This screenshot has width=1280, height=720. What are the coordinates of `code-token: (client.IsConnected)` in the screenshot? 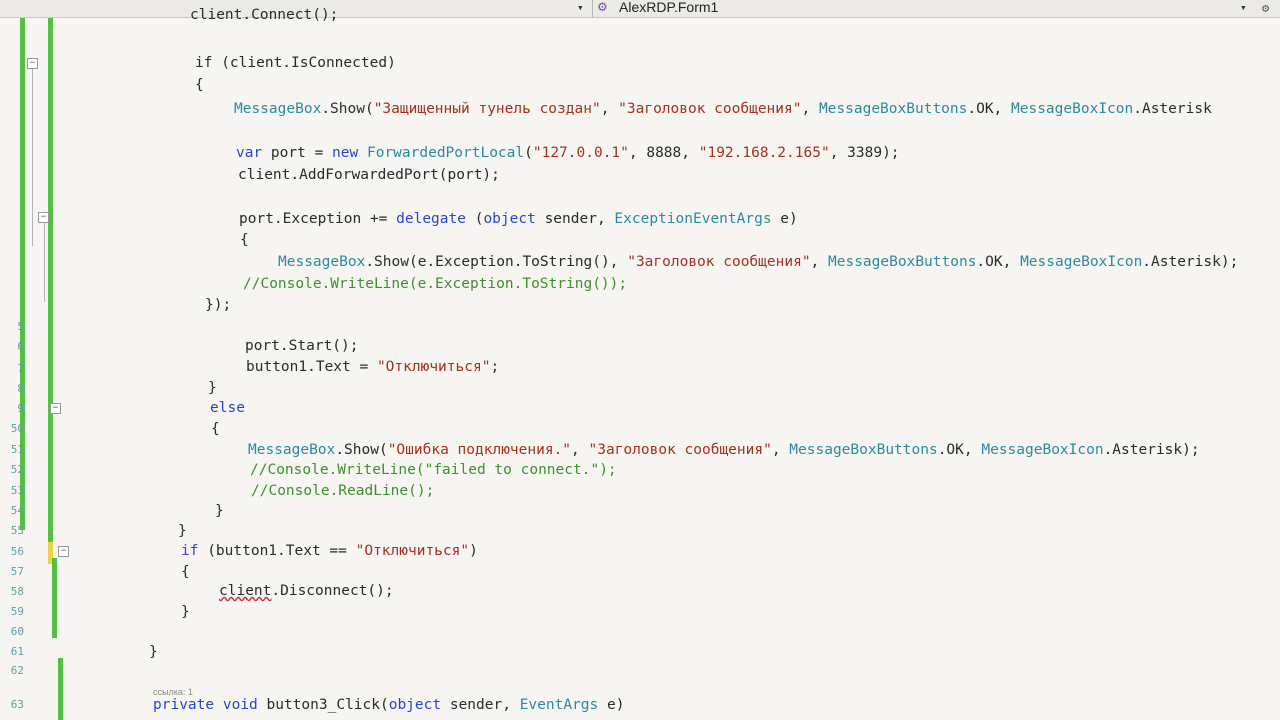 It's located at (304, 63).